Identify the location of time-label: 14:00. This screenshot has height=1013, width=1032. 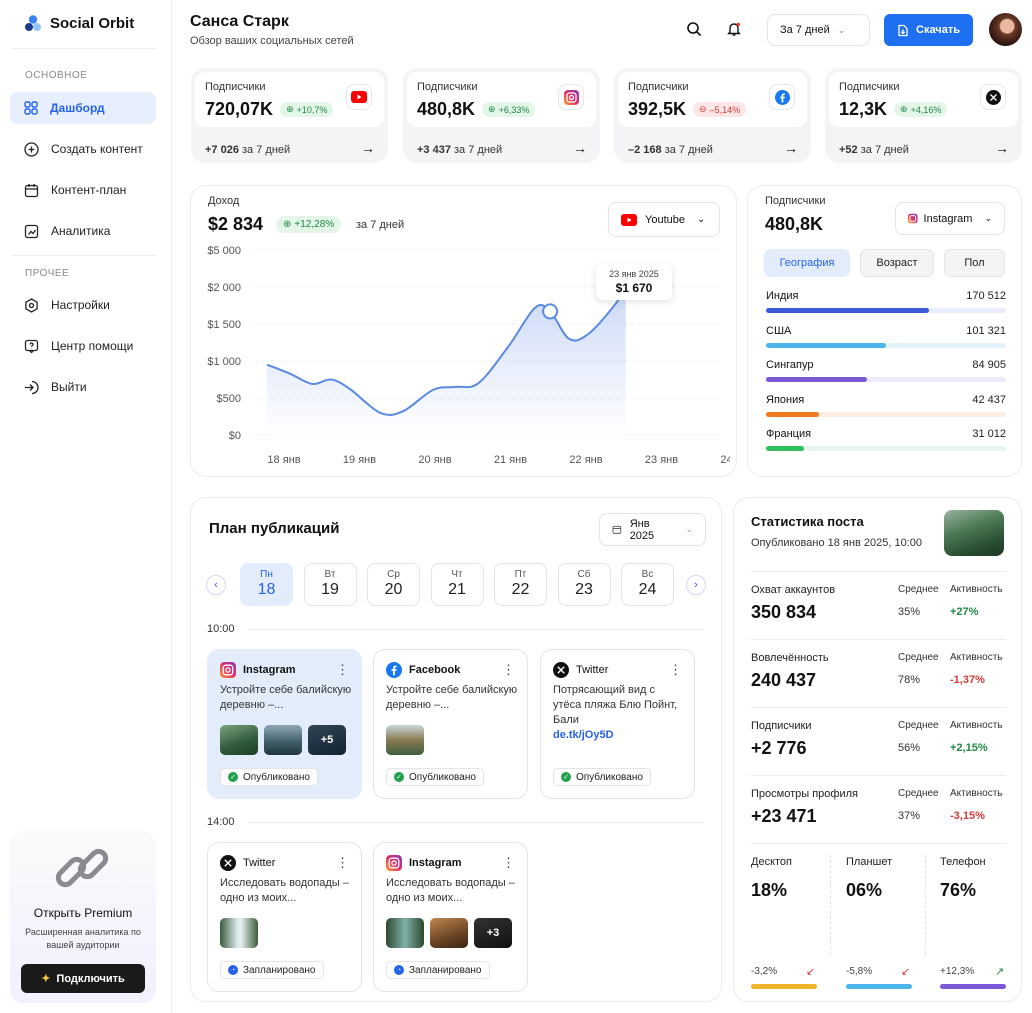
(221, 822).